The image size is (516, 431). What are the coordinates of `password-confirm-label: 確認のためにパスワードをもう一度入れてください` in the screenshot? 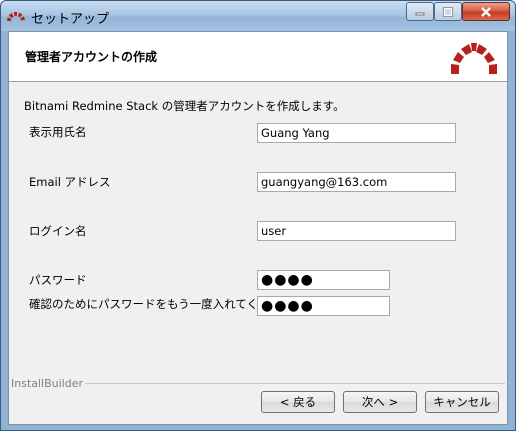 It's located at (161, 304).